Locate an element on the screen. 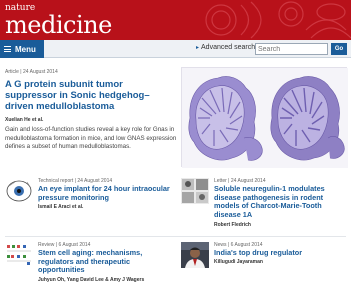  article-title-link: India's top drug regulator is located at coordinates (280, 253).